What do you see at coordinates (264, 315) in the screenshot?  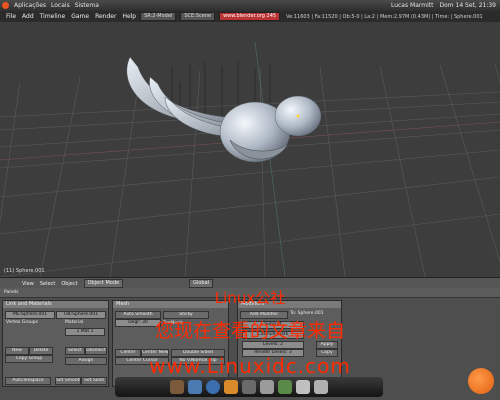 I see `add-modifier-button: Add Modifier` at bounding box center [264, 315].